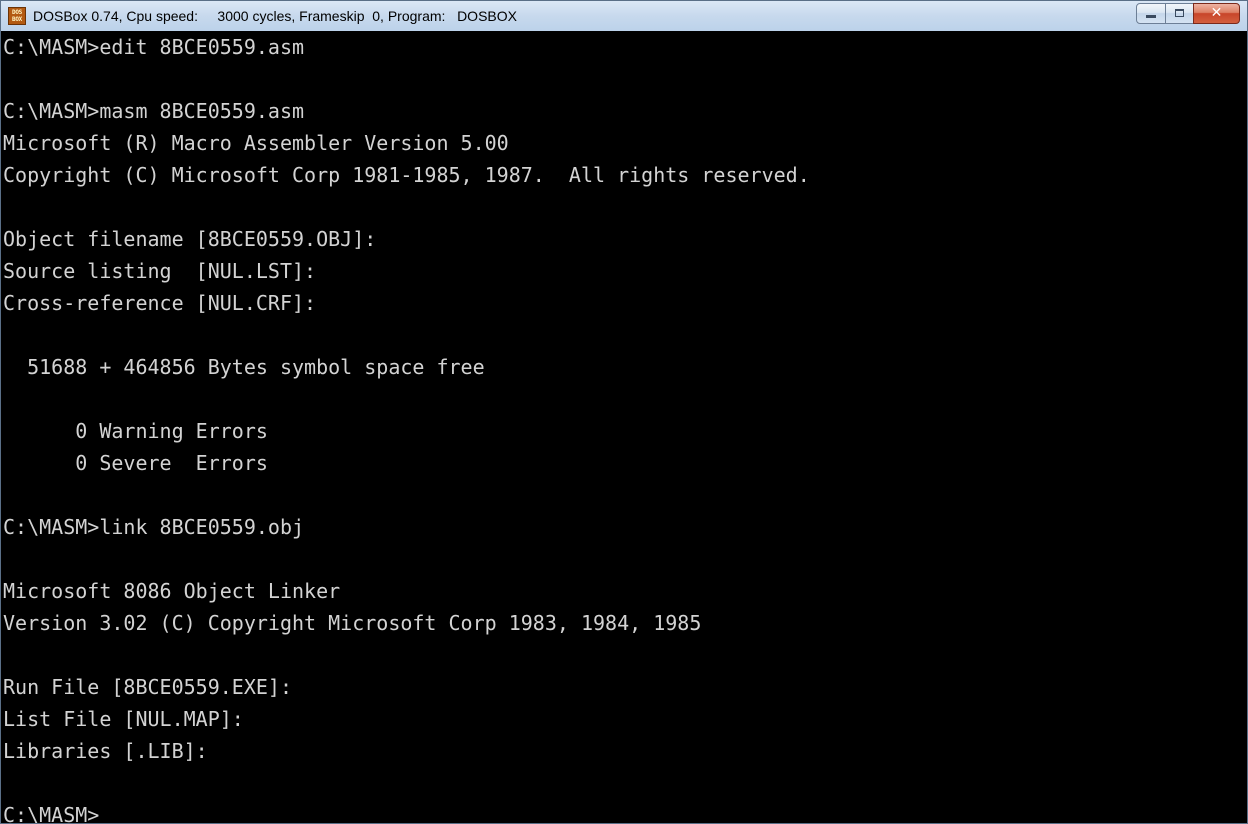 This screenshot has height=824, width=1248. Describe the element at coordinates (154, 47) in the screenshot. I see `console-line: C:\MASM>edit 8BCE0559.asm` at that location.